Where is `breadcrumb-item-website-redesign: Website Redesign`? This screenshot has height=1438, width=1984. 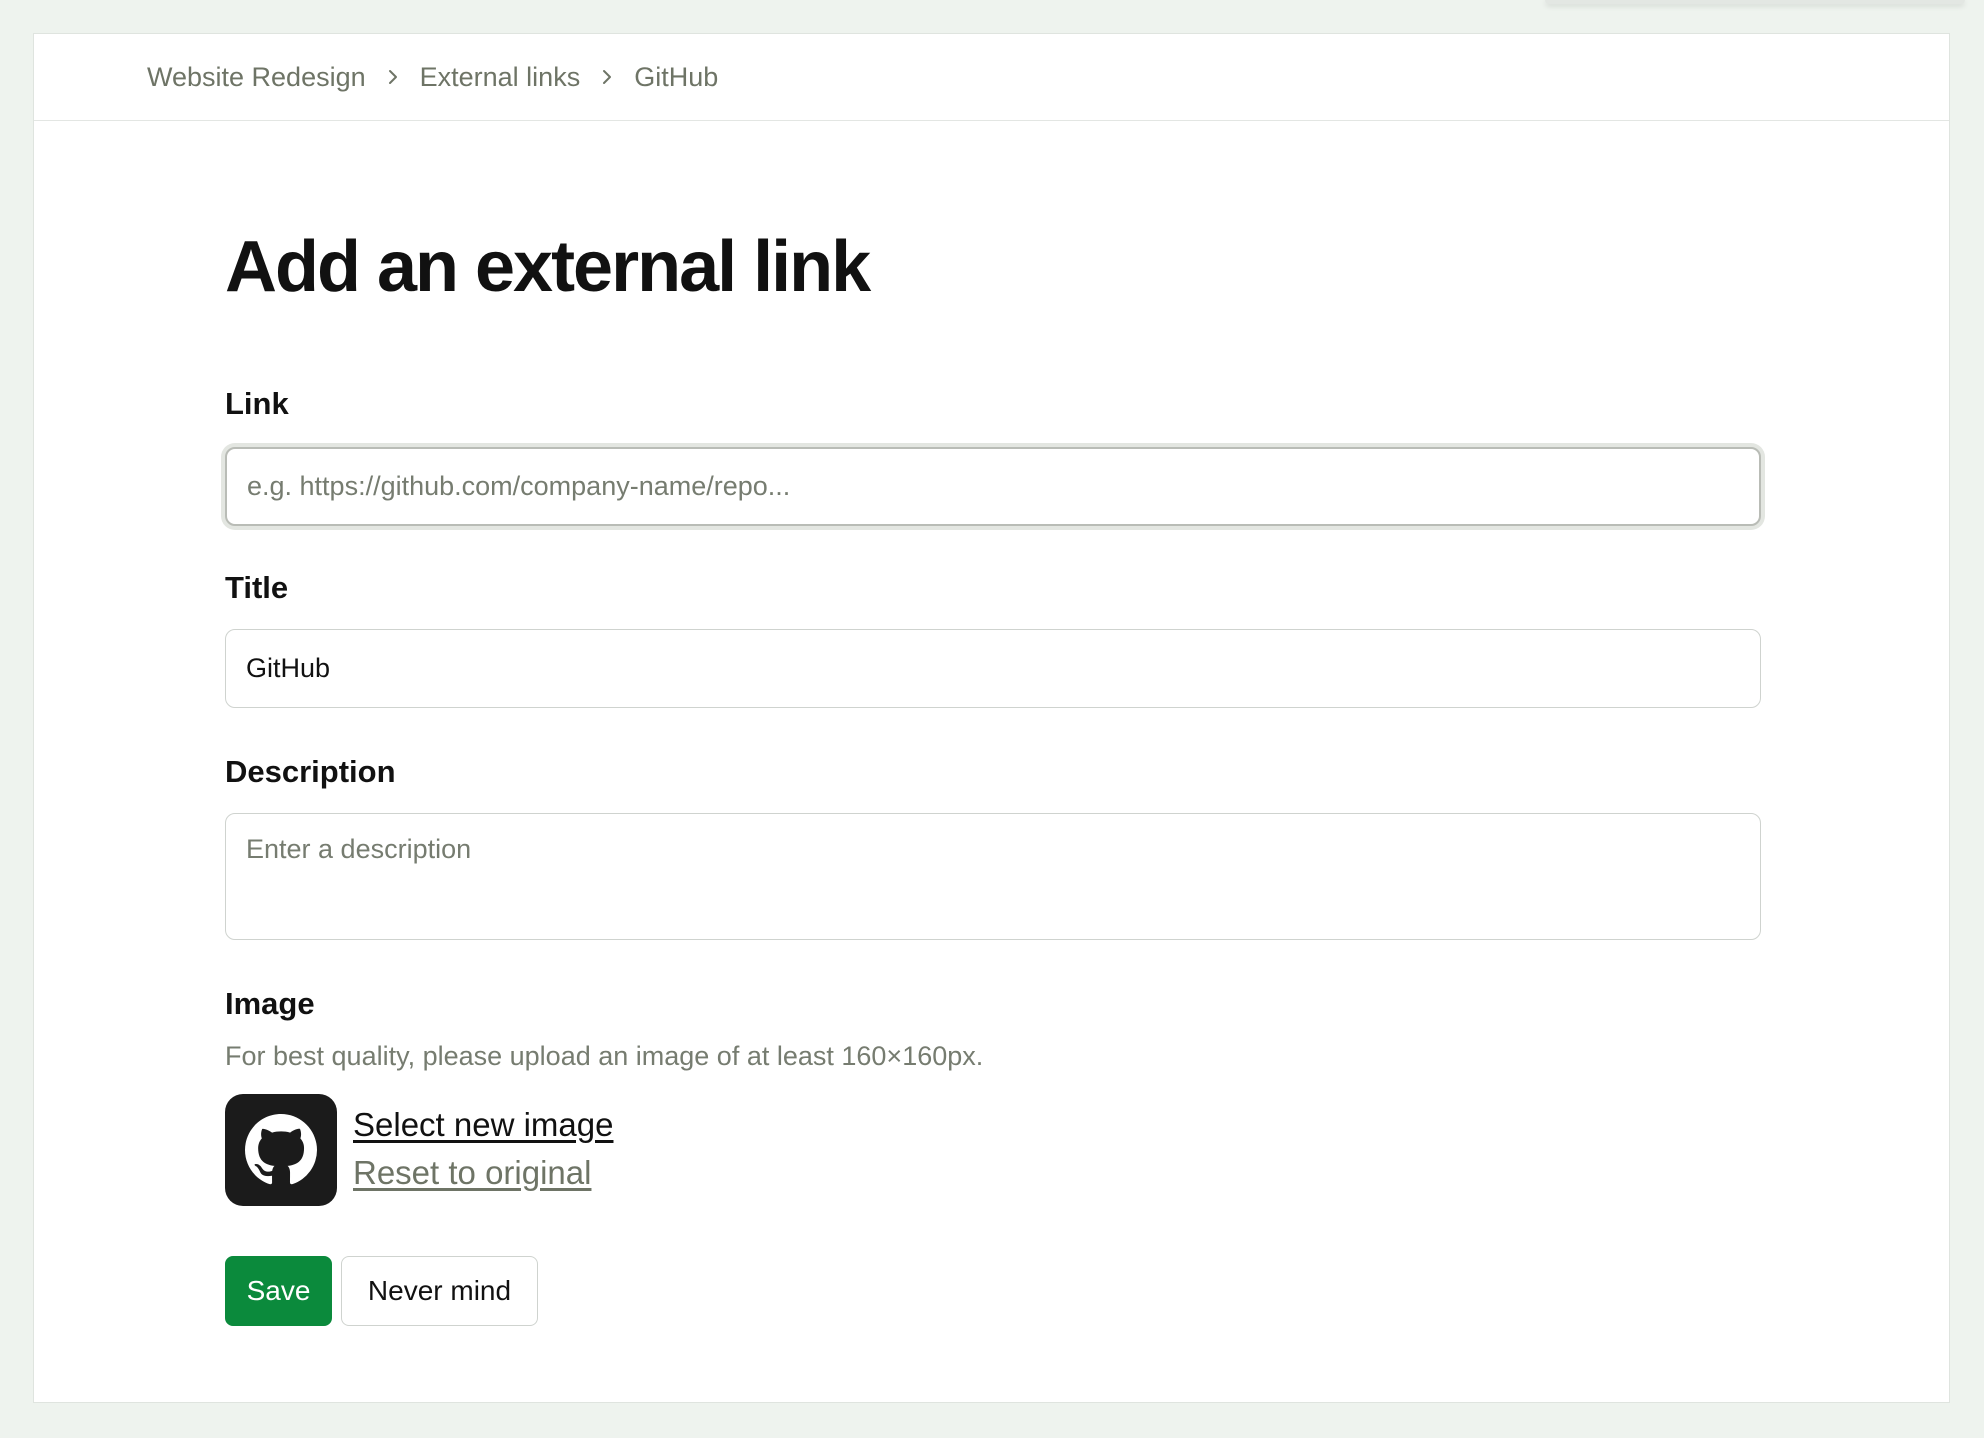 breadcrumb-item-website-redesign: Website Redesign is located at coordinates (256, 77).